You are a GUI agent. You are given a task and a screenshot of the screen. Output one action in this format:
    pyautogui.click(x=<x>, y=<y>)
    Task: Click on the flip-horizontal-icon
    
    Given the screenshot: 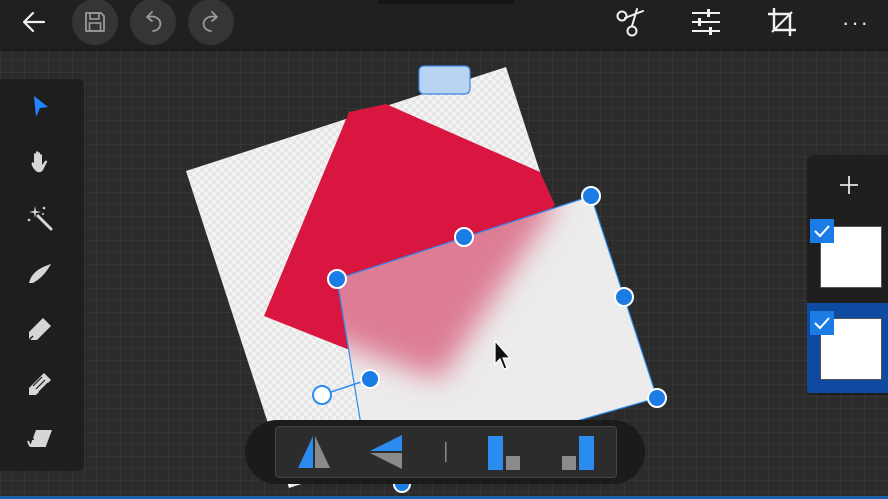 What is the action you would take?
    pyautogui.click(x=314, y=452)
    